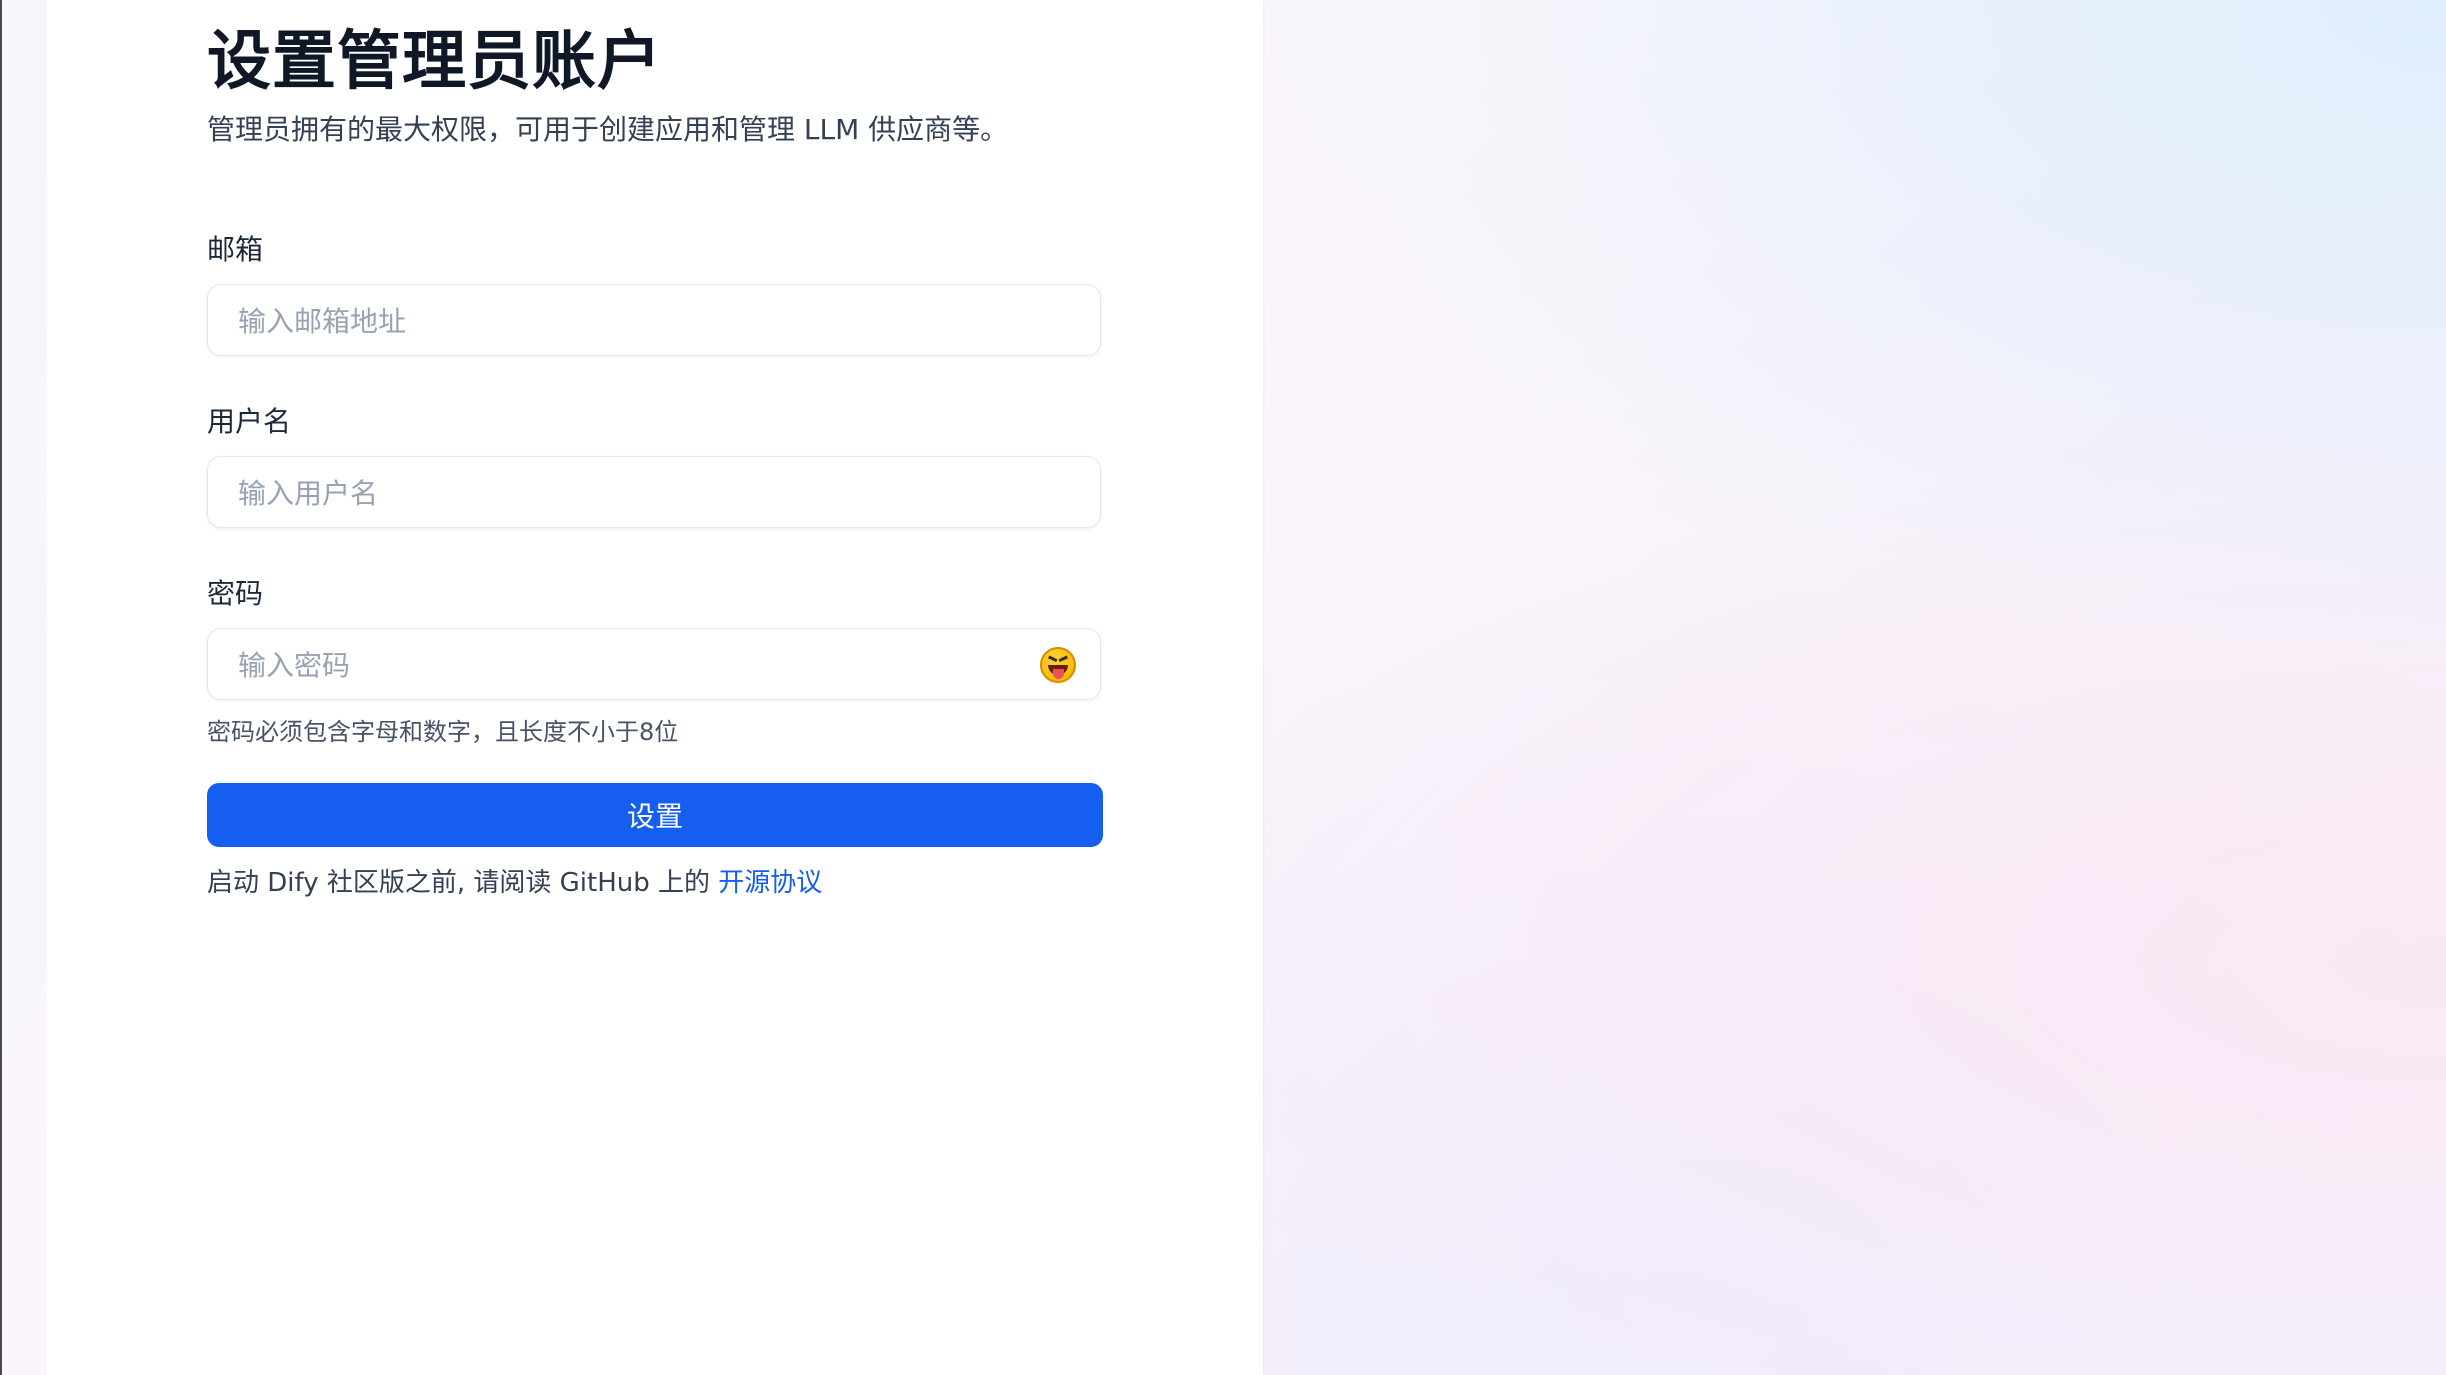 This screenshot has width=2446, height=1375. What do you see at coordinates (235, 249) in the screenshot?
I see `email-label: 邮箱` at bounding box center [235, 249].